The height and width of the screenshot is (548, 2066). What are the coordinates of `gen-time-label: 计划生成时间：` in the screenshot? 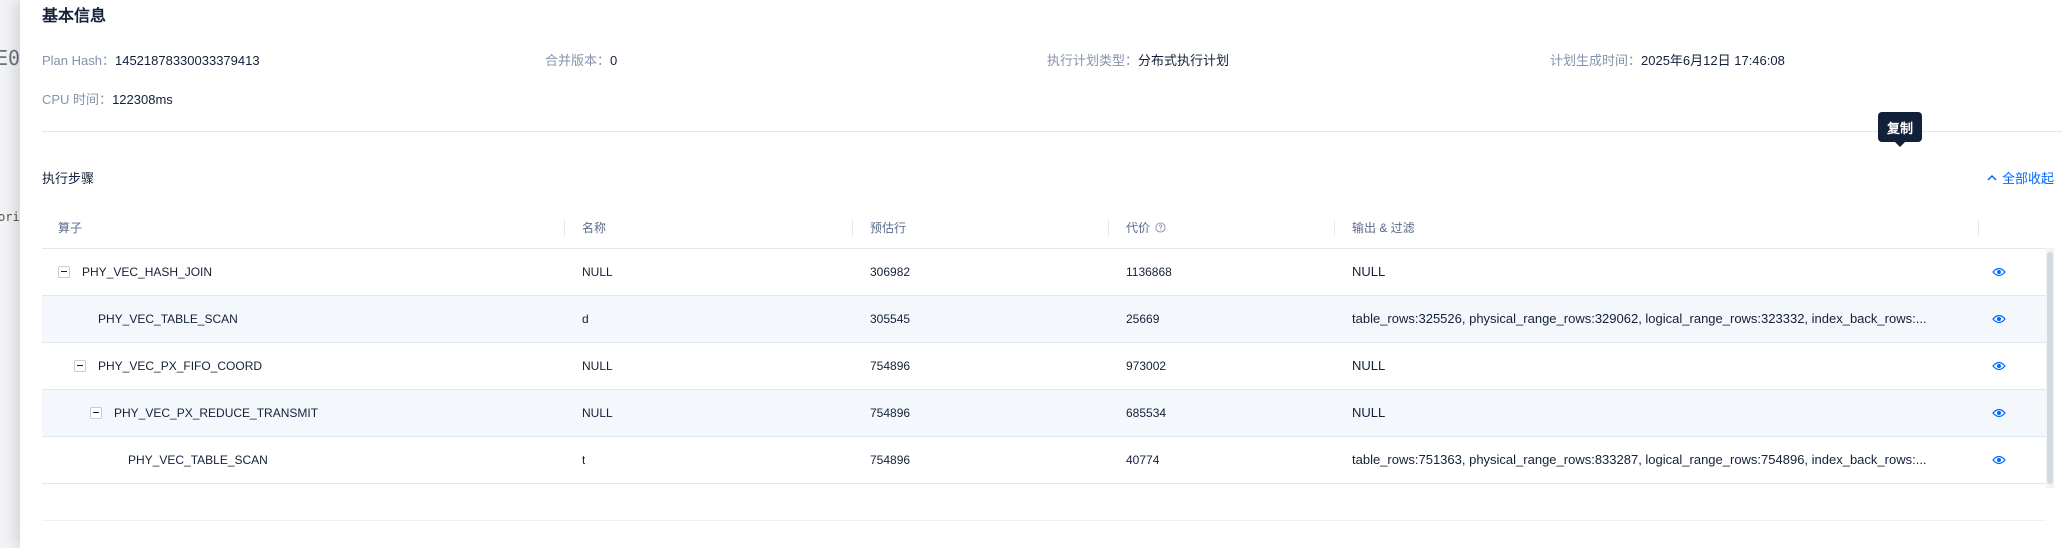 It's located at (1596, 60).